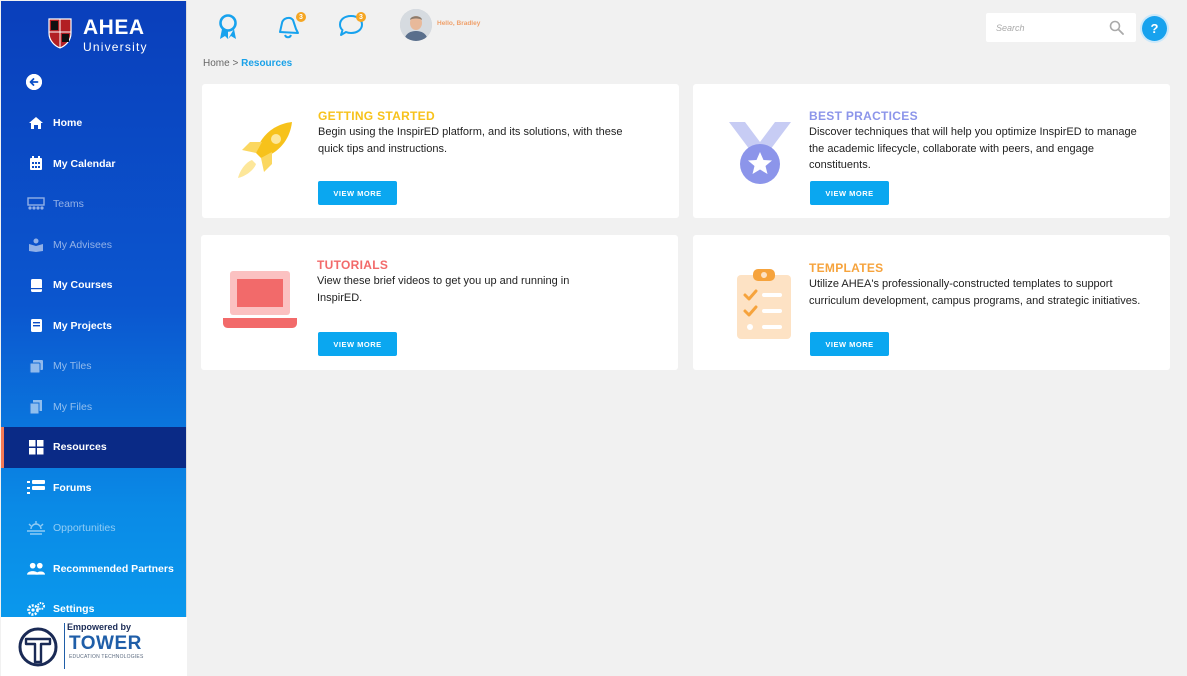  What do you see at coordinates (36, 326) in the screenshot?
I see `projects-icon` at bounding box center [36, 326].